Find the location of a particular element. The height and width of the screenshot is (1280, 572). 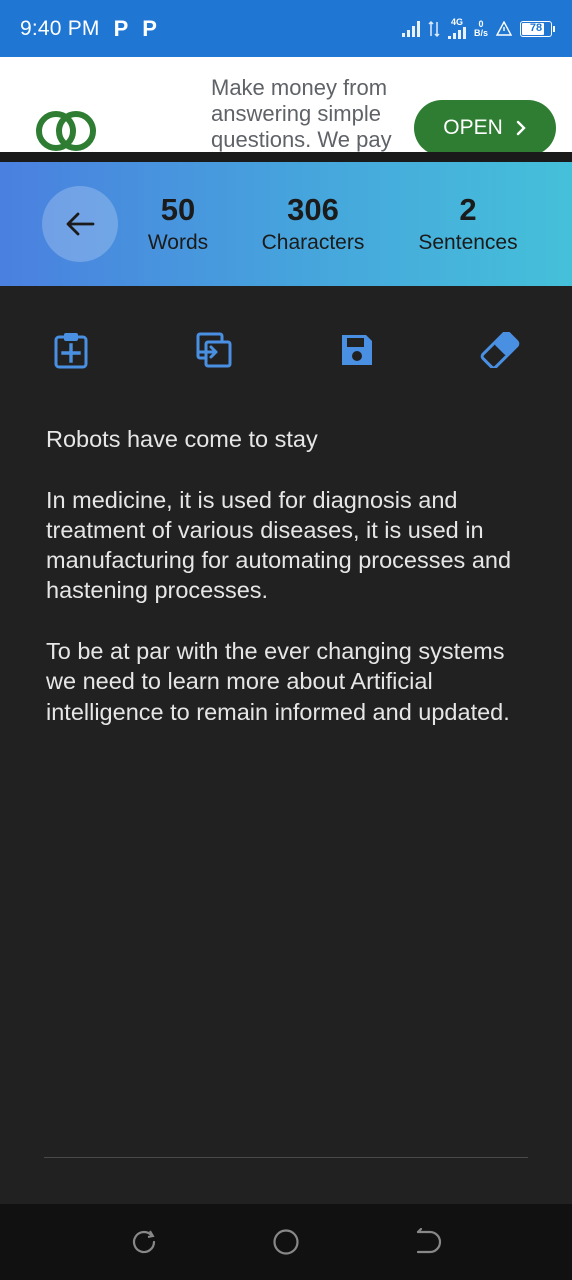

copy-icon is located at coordinates (214, 350).